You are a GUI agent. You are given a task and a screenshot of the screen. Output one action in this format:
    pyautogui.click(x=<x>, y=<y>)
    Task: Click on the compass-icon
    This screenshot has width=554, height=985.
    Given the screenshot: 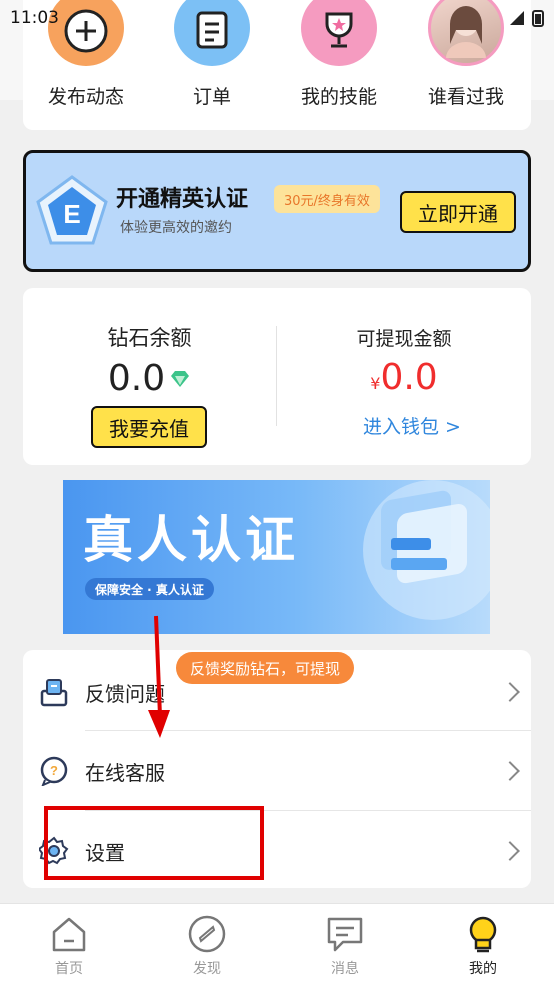 What is the action you would take?
    pyautogui.click(x=207, y=934)
    